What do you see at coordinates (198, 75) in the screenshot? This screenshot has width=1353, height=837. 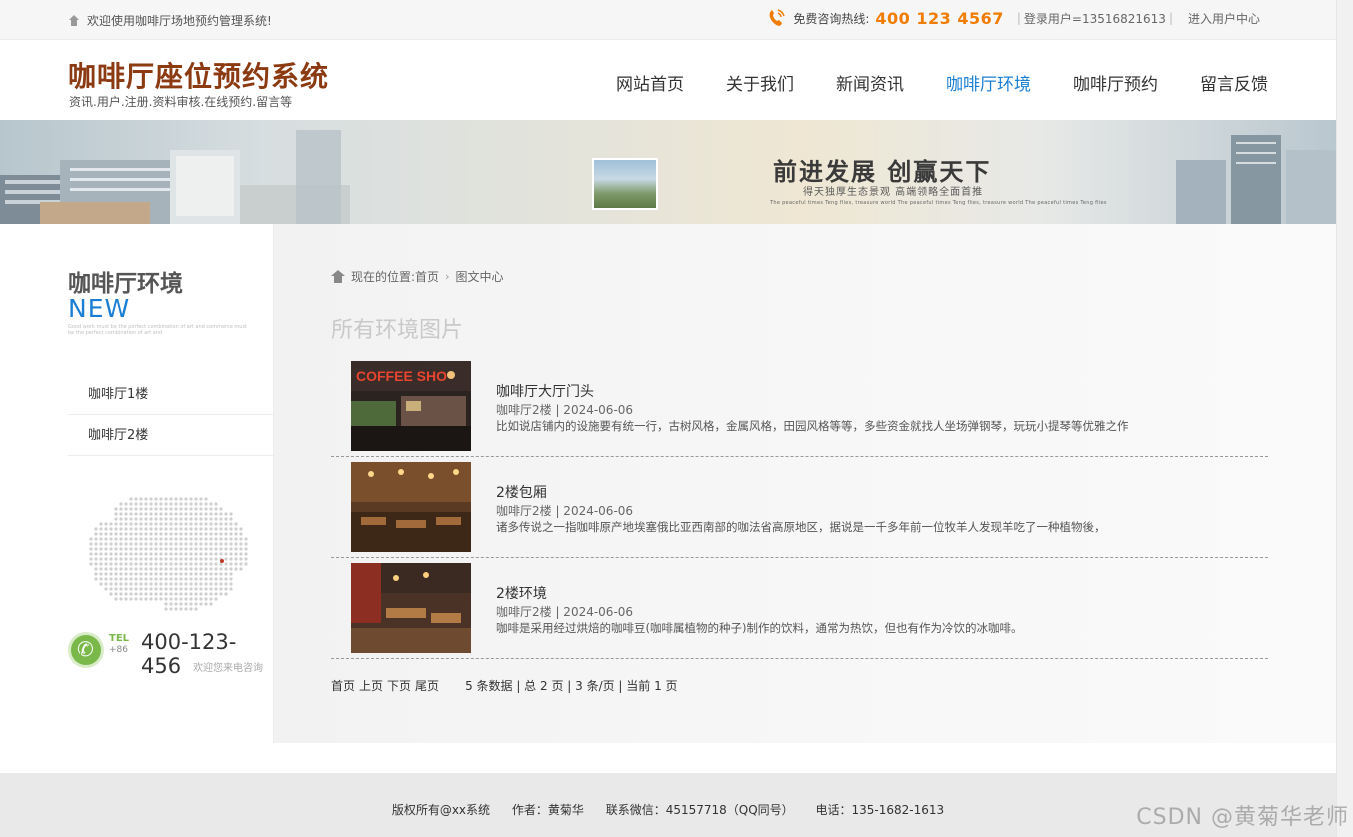 I see `site-title: 咖啡厅座位预约系统` at bounding box center [198, 75].